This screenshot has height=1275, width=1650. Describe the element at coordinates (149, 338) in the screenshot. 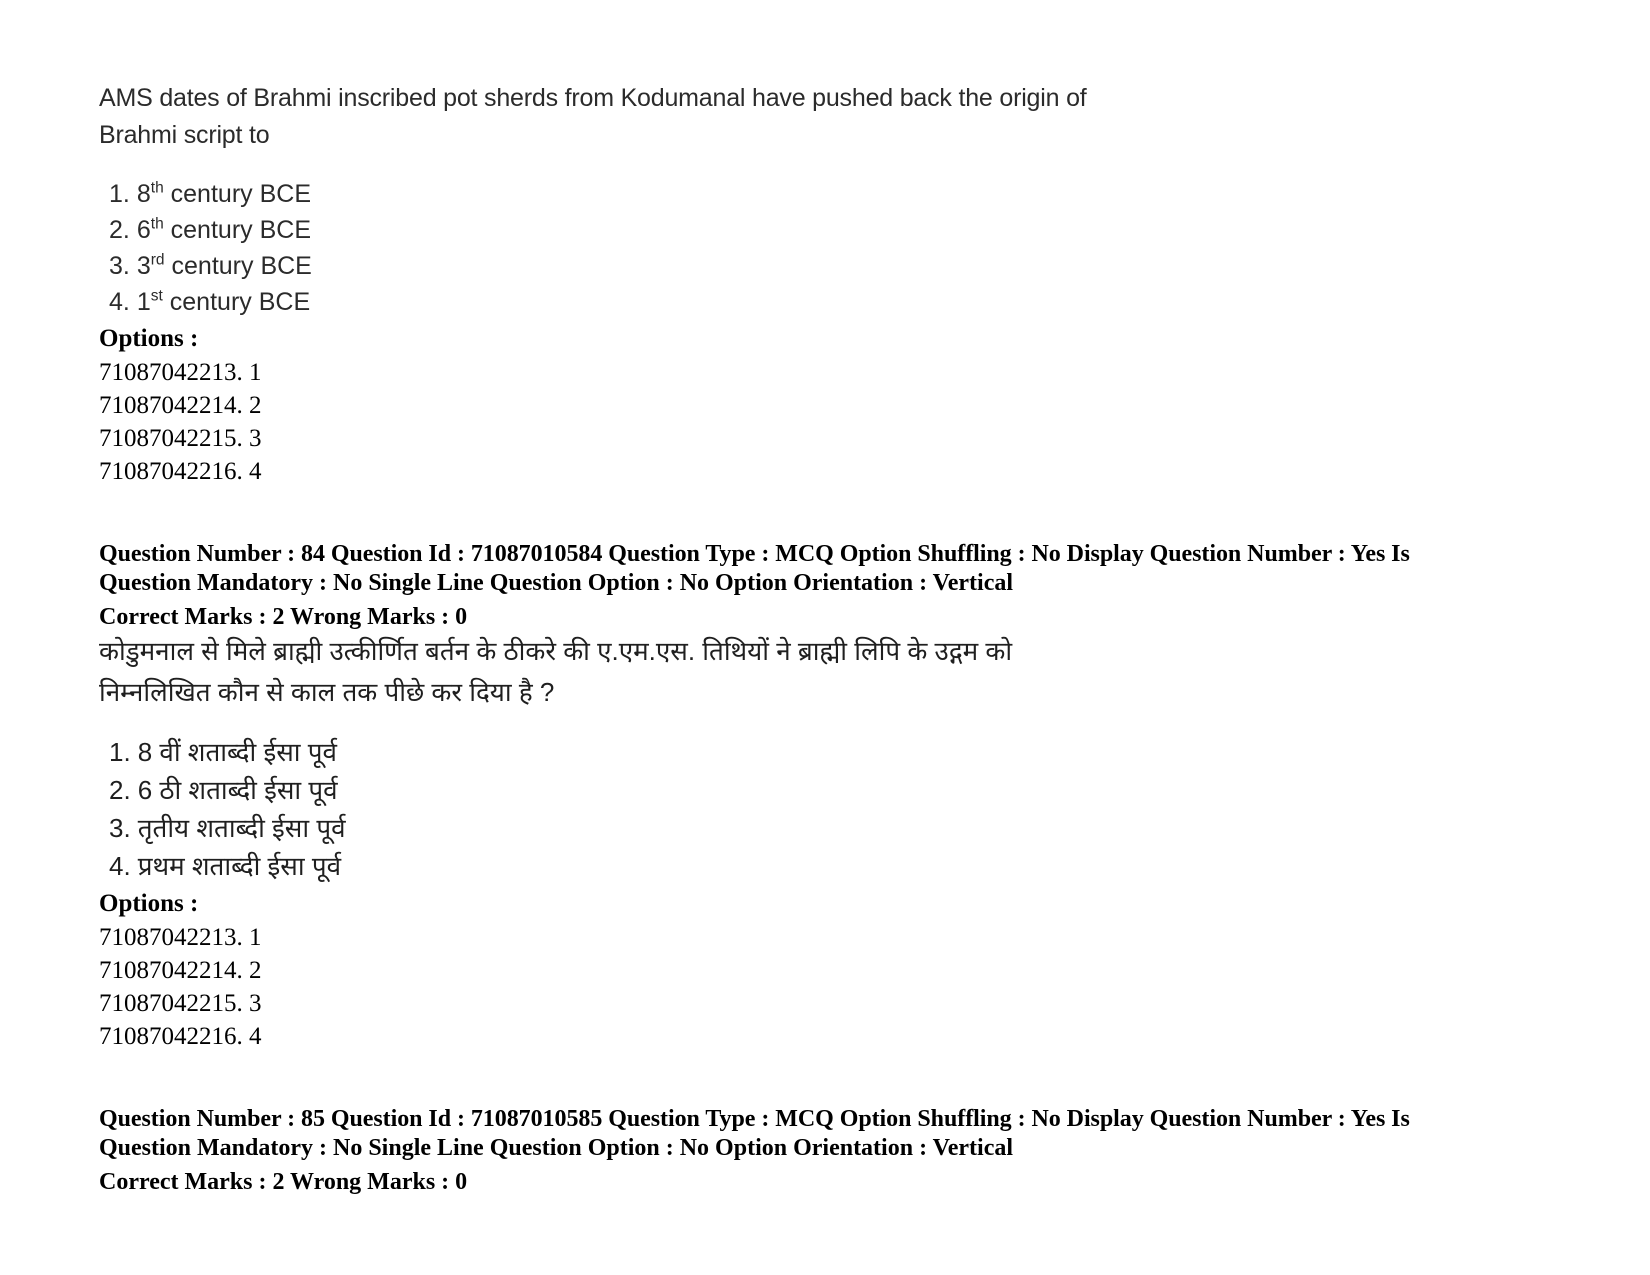

I see `options-label-english: Options :` at that location.